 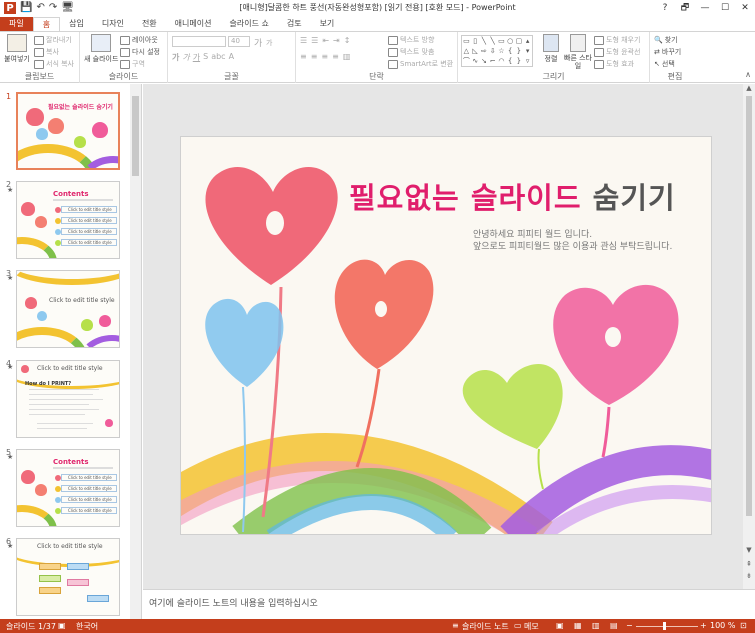 What do you see at coordinates (314, 40) in the screenshot?
I see `numbering-icon: ☰` at bounding box center [314, 40].